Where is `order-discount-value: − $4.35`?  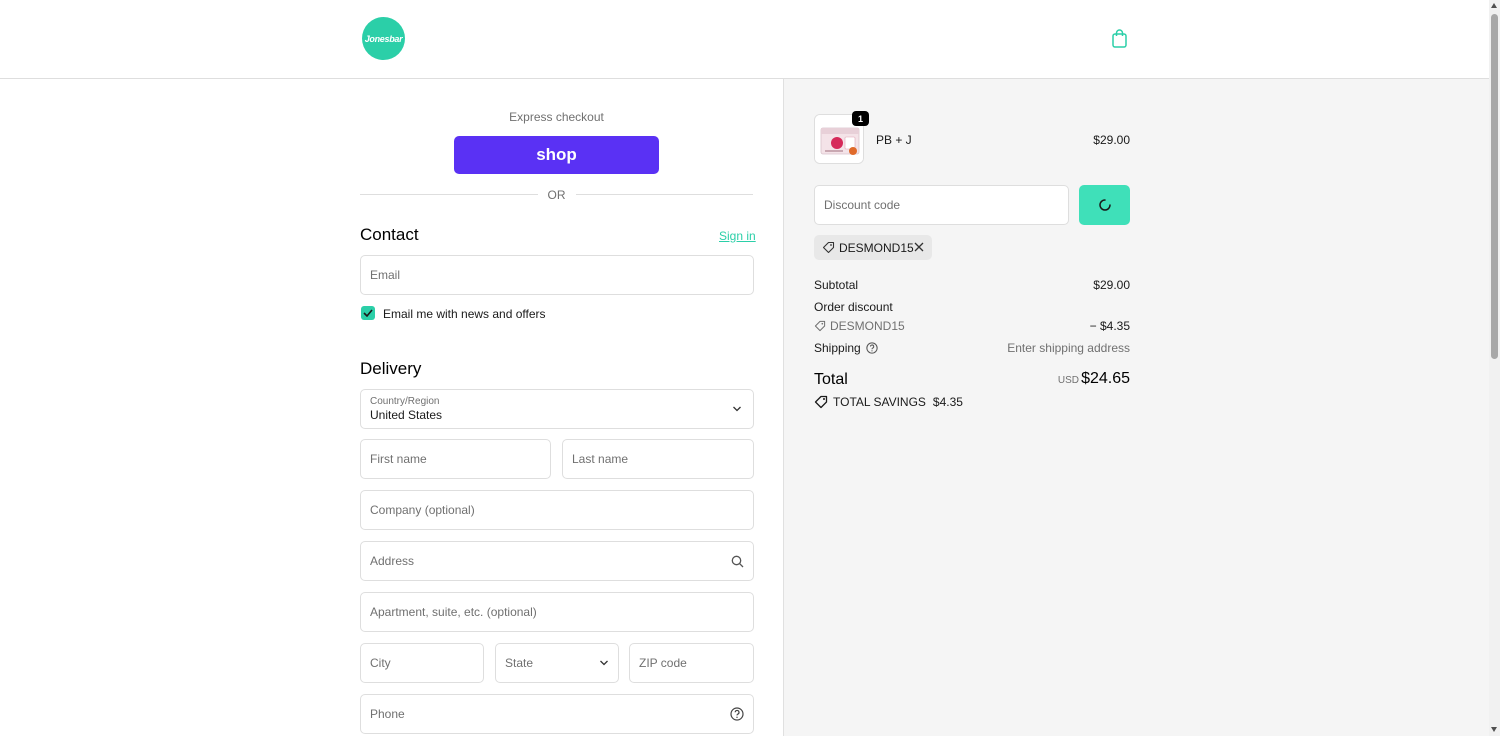 order-discount-value: − $4.35 is located at coordinates (1109, 326).